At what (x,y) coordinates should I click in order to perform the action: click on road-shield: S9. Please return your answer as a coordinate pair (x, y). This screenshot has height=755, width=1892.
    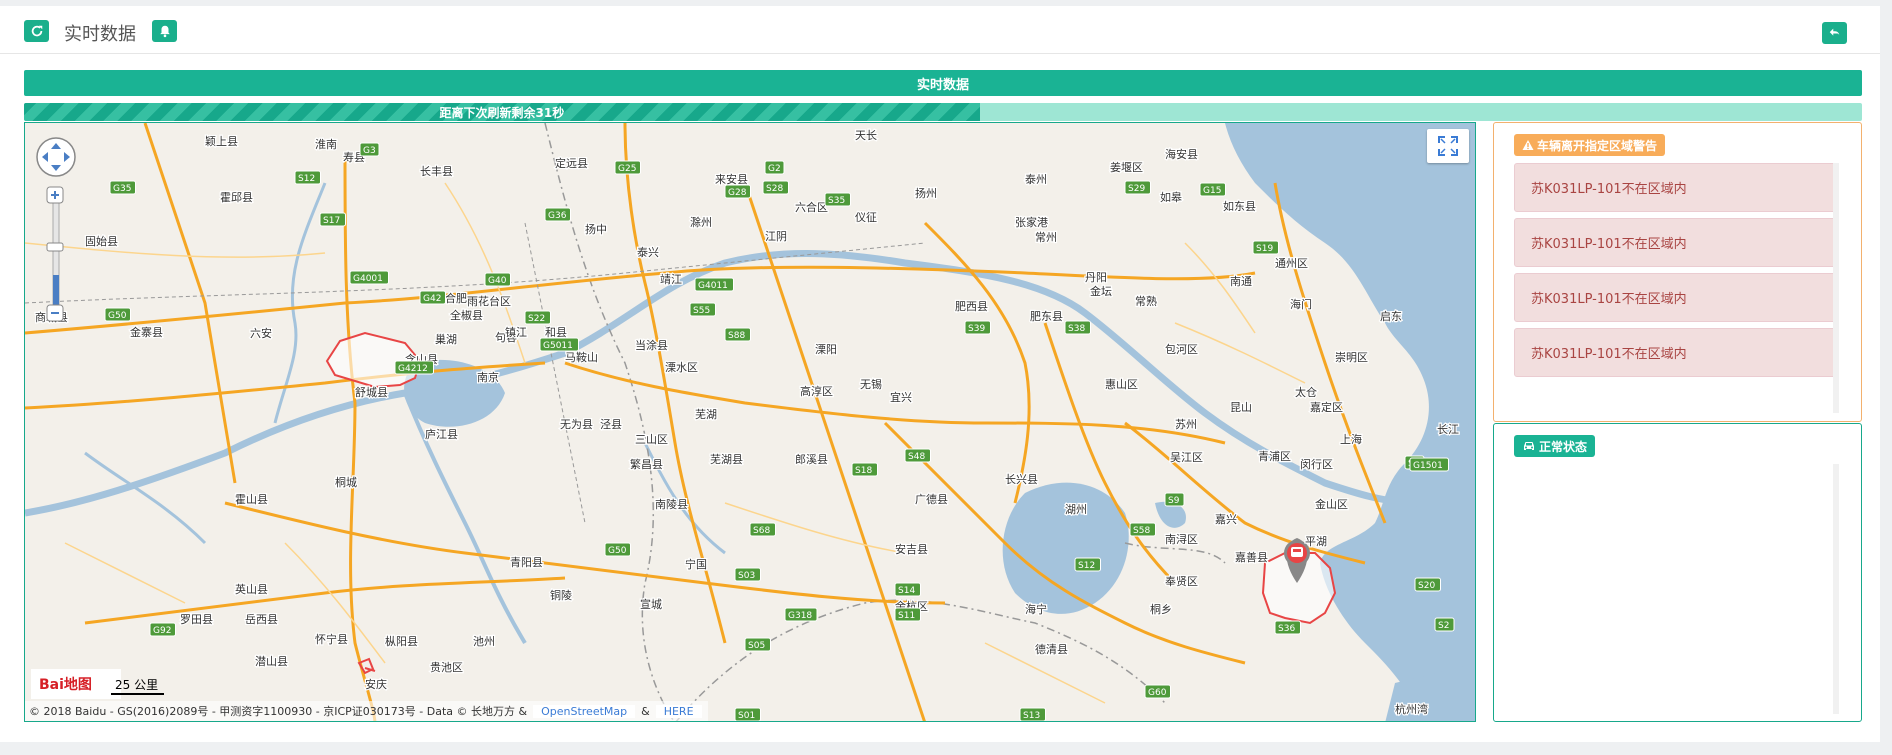
    Looking at the image, I should click on (1174, 499).